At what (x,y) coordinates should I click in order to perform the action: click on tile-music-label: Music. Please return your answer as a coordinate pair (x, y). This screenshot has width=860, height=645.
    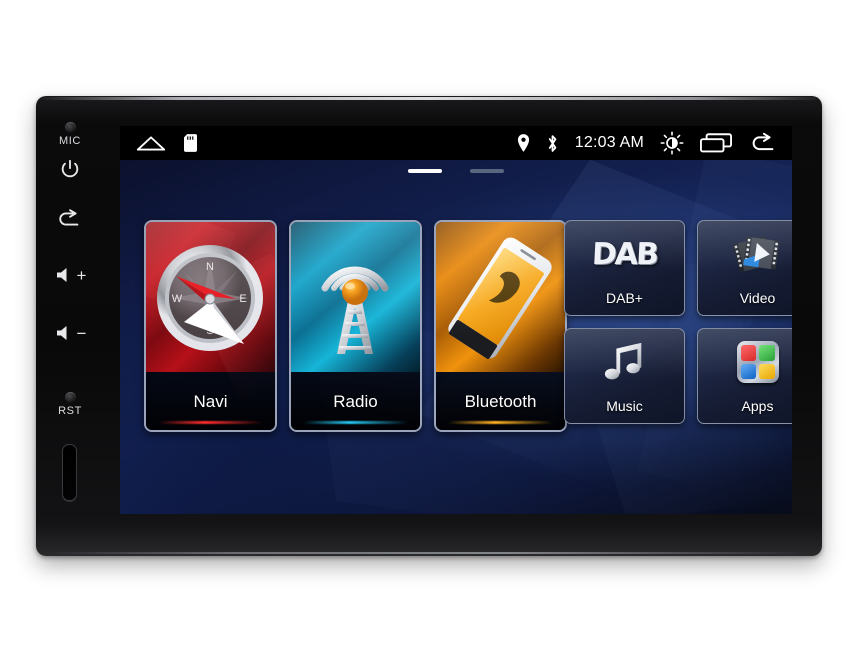
    Looking at the image, I should click on (624, 406).